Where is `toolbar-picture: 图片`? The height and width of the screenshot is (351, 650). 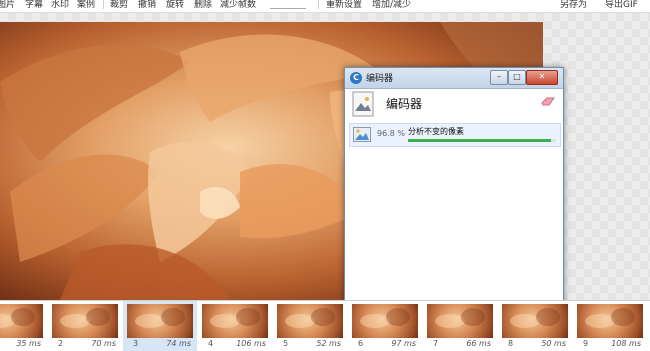 toolbar-picture: 图片 is located at coordinates (7, 5).